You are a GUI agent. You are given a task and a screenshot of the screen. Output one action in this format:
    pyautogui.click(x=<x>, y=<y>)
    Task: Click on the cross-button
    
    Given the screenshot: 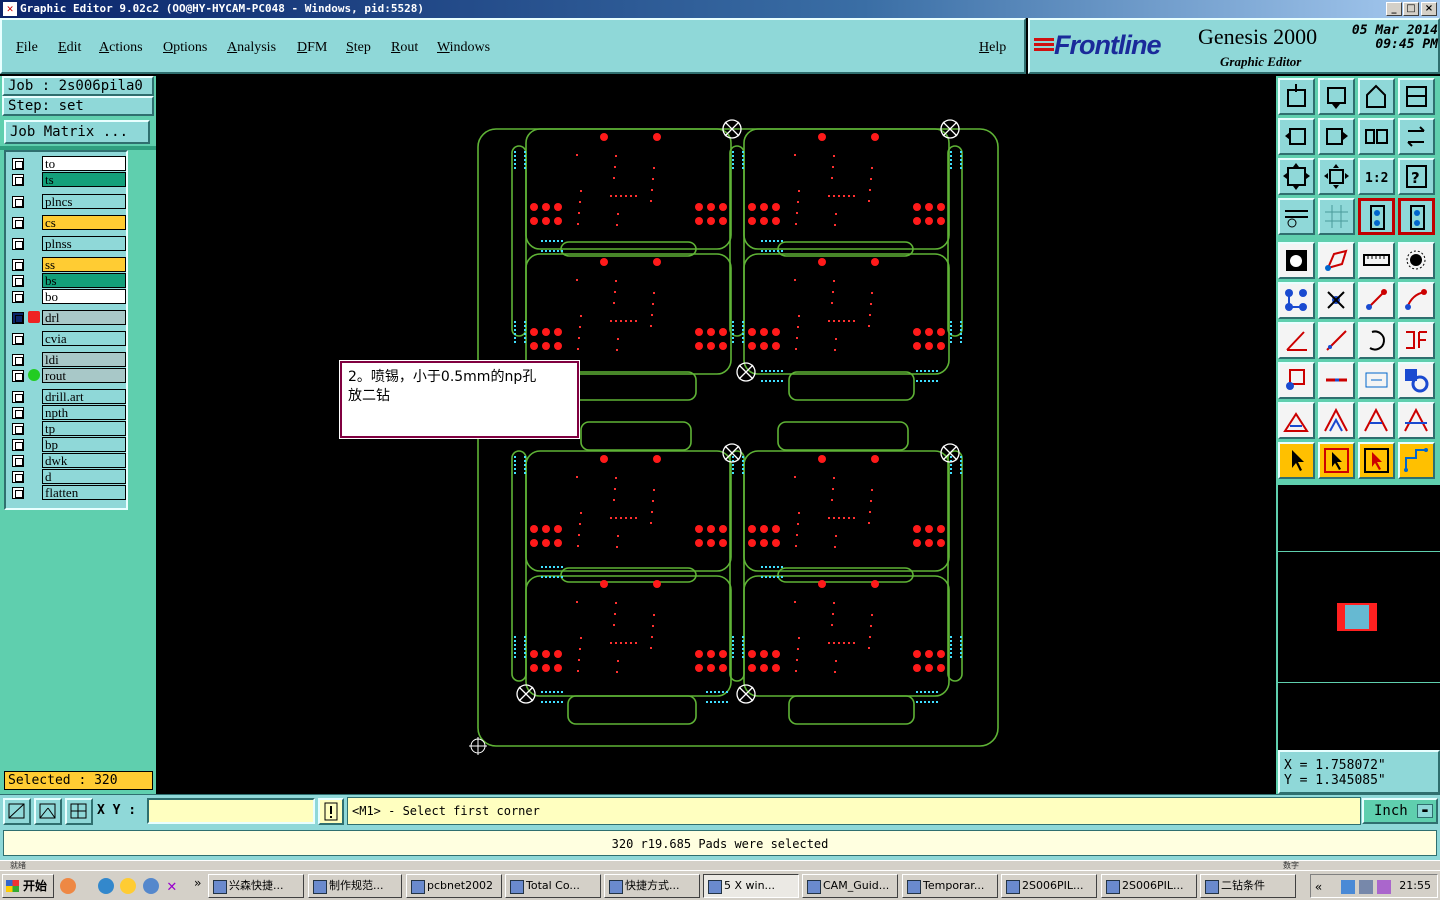 What is the action you would take?
    pyautogui.click(x=1336, y=300)
    